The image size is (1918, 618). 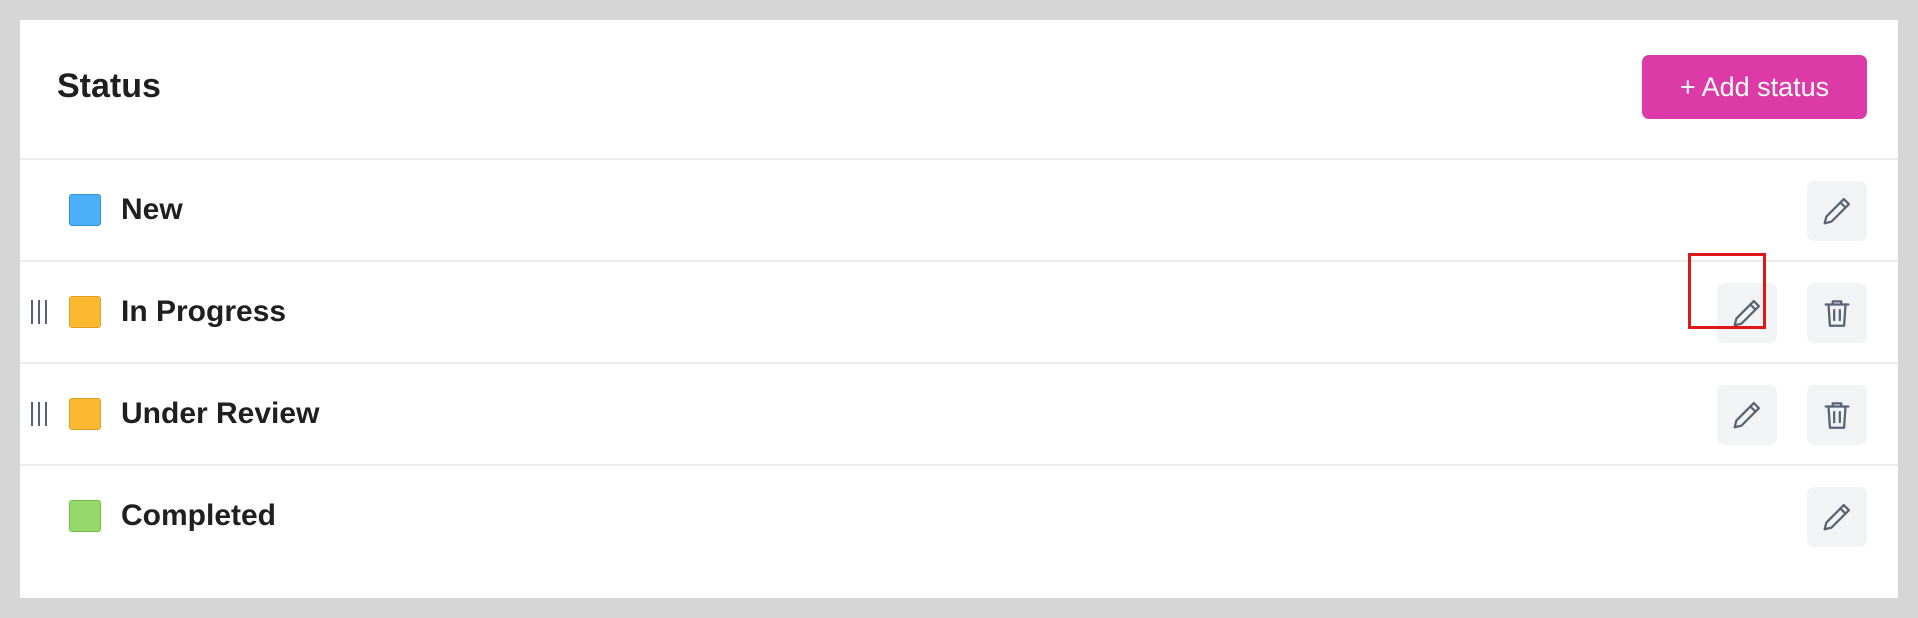 What do you see at coordinates (152, 209) in the screenshot?
I see `status-label: New` at bounding box center [152, 209].